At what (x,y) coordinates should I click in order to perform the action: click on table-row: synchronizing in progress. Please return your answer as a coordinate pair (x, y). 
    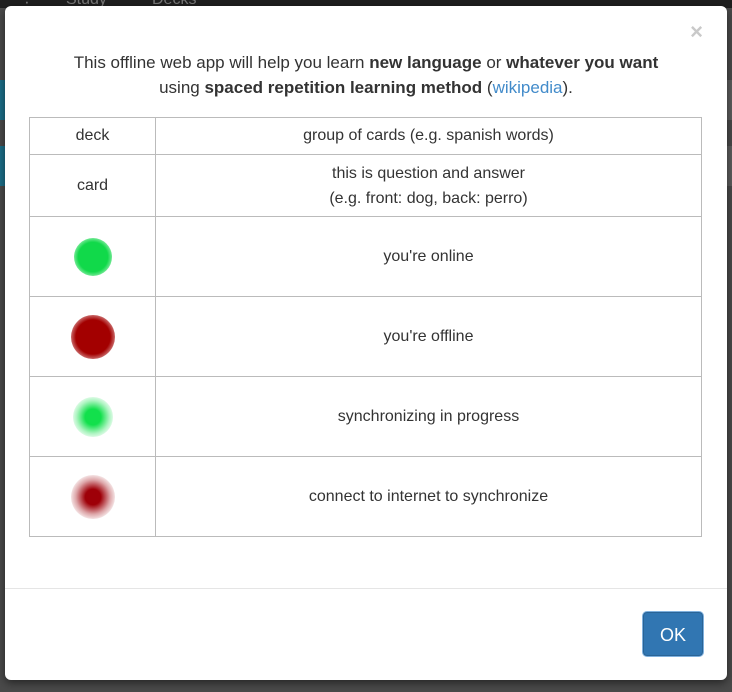
    Looking at the image, I should click on (365, 416).